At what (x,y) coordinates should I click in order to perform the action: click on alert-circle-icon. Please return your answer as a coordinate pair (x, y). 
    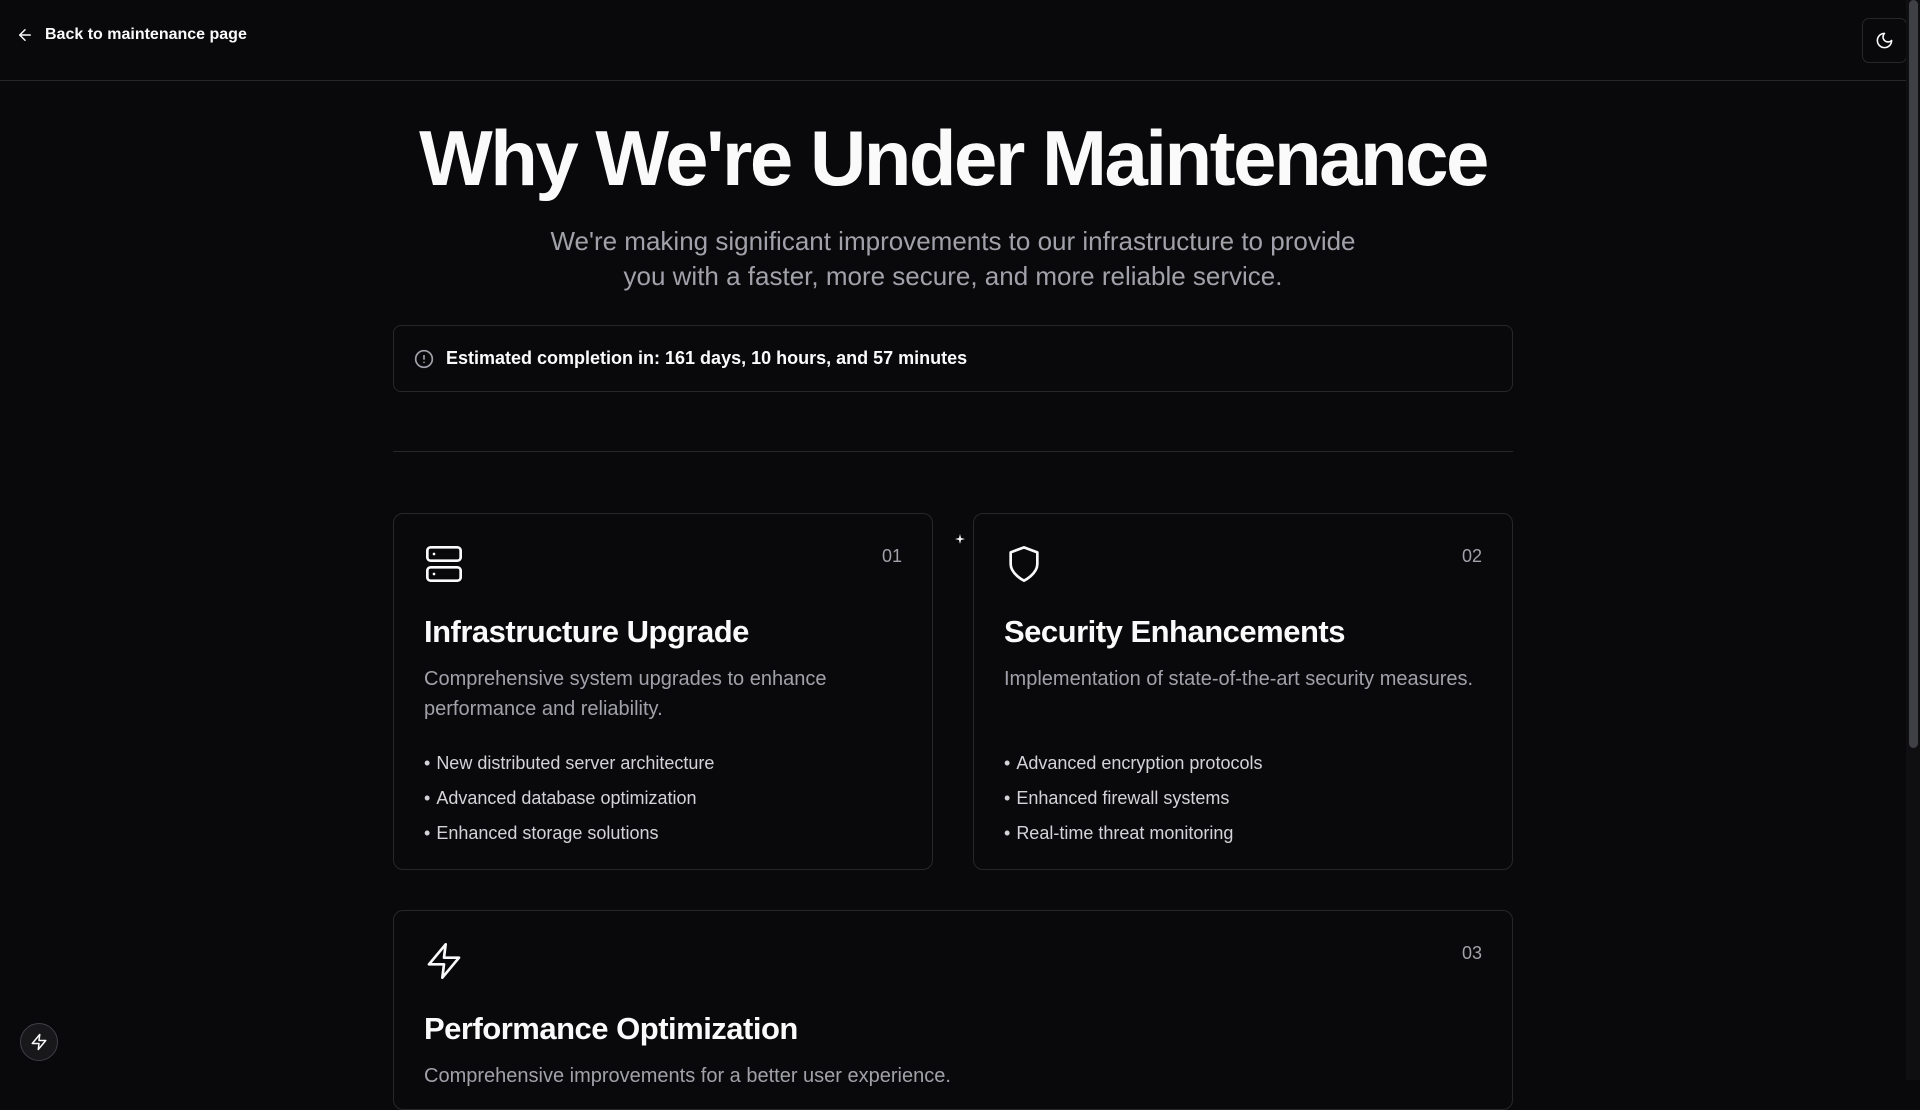
    Looking at the image, I should click on (424, 359).